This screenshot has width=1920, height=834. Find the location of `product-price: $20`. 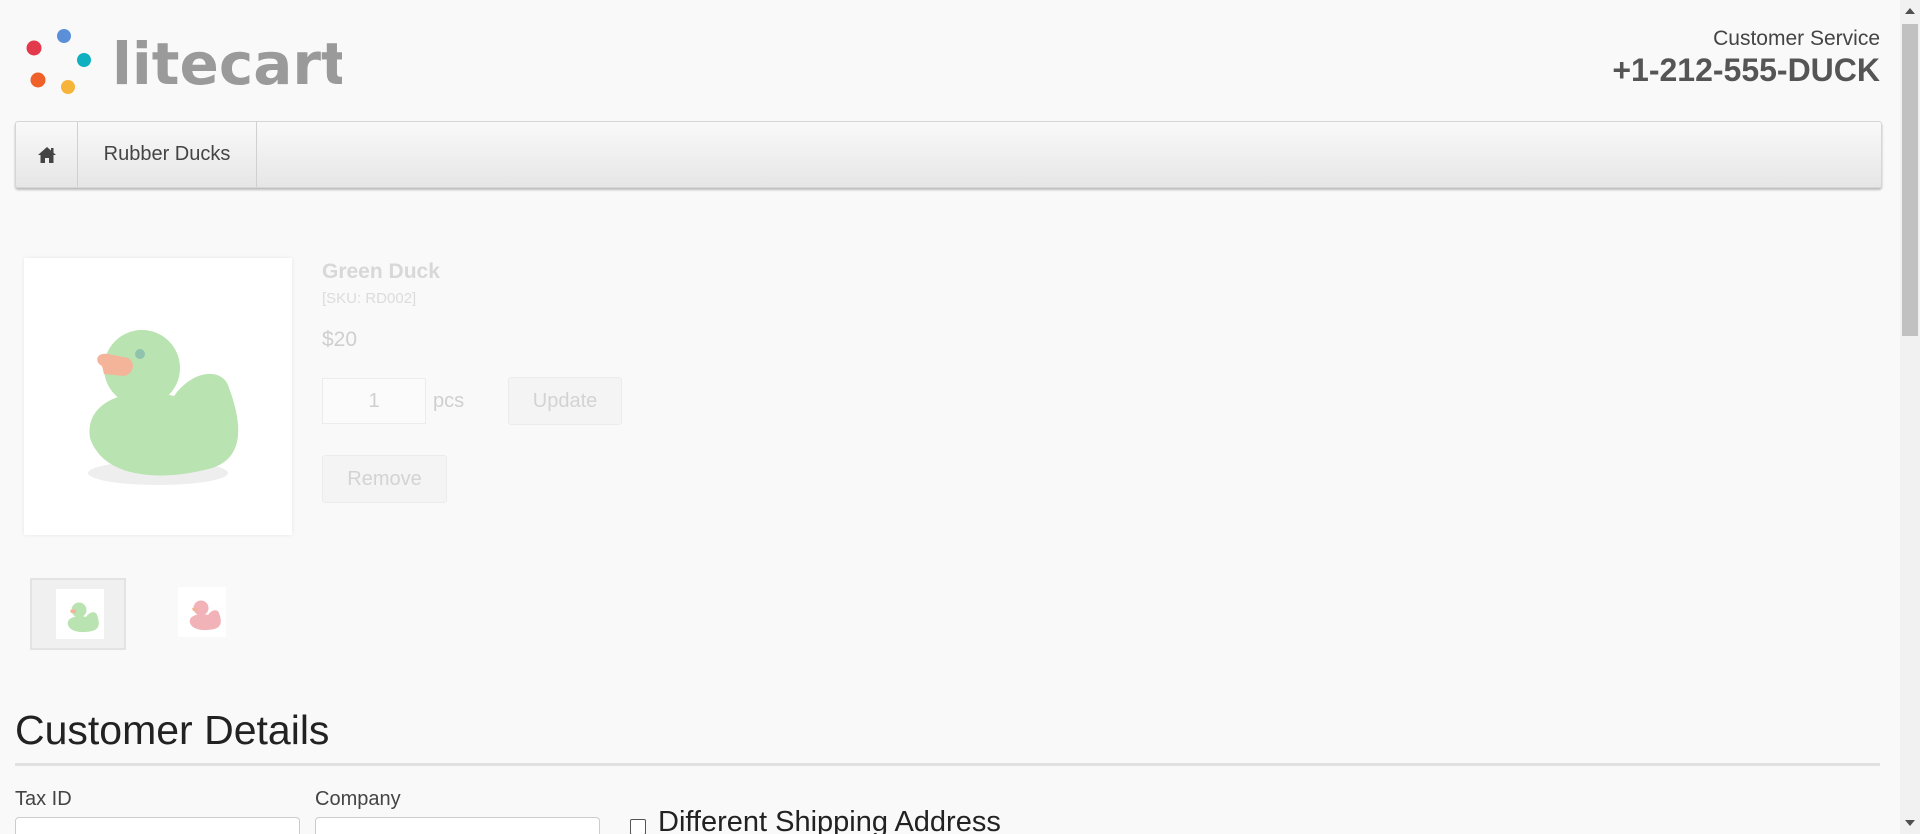

product-price: $20 is located at coordinates (340, 339).